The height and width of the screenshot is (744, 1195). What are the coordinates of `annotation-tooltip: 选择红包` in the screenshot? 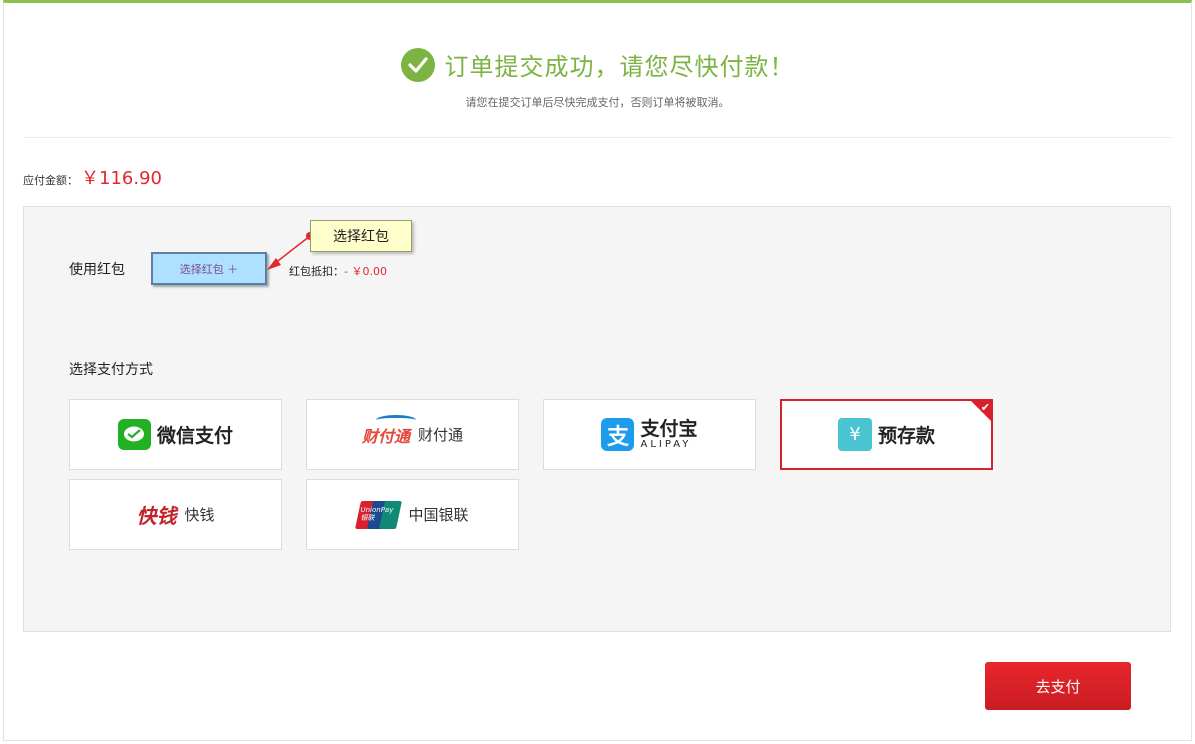 It's located at (361, 236).